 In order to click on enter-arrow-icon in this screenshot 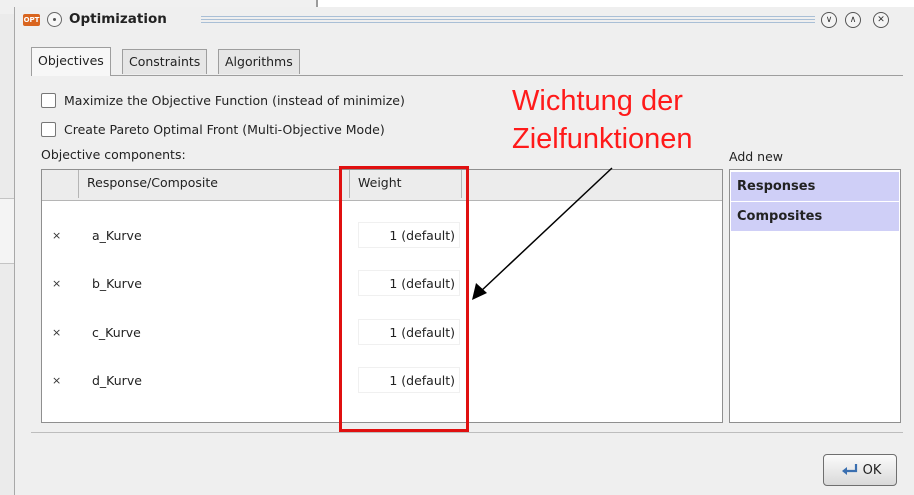, I will do `click(849, 469)`.